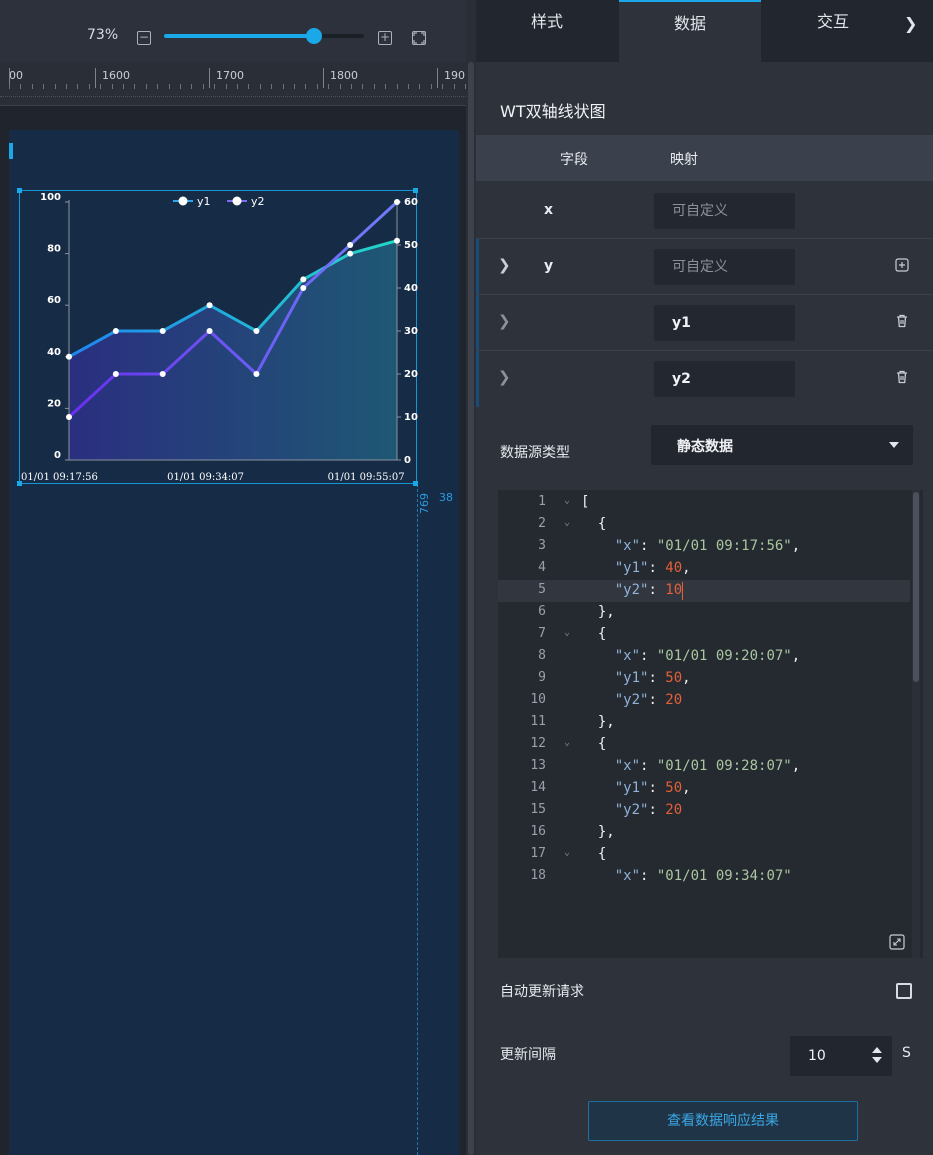  I want to click on mapping-row-y: ❯ y 可自定义, so click(704, 267).